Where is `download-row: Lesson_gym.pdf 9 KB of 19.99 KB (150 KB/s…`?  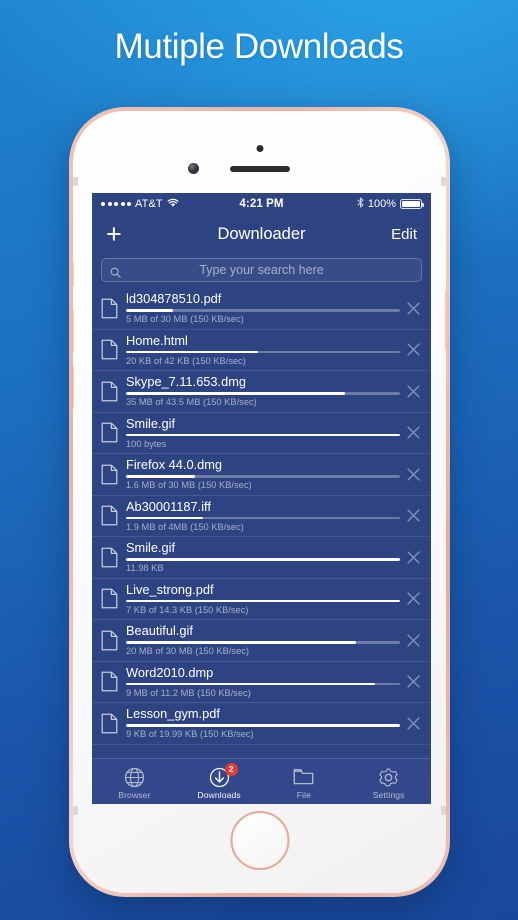
download-row: Lesson_gym.pdf 9 KB of 19.99 KB (150 KB/s… is located at coordinates (261, 724).